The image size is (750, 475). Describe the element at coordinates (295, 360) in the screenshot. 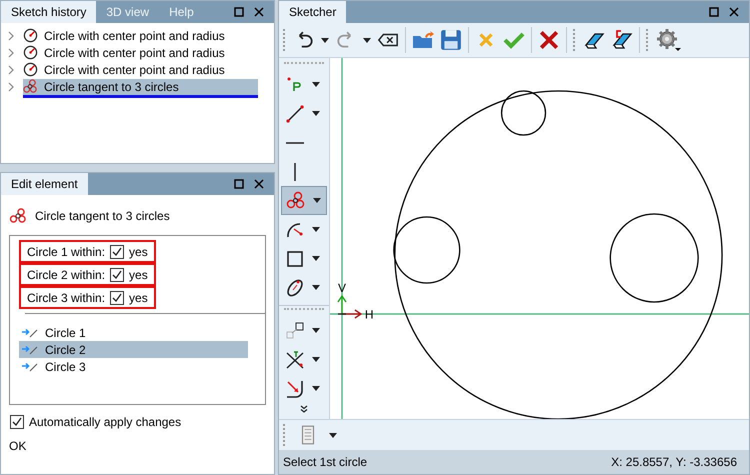

I see `intersecting-lines-icon` at that location.